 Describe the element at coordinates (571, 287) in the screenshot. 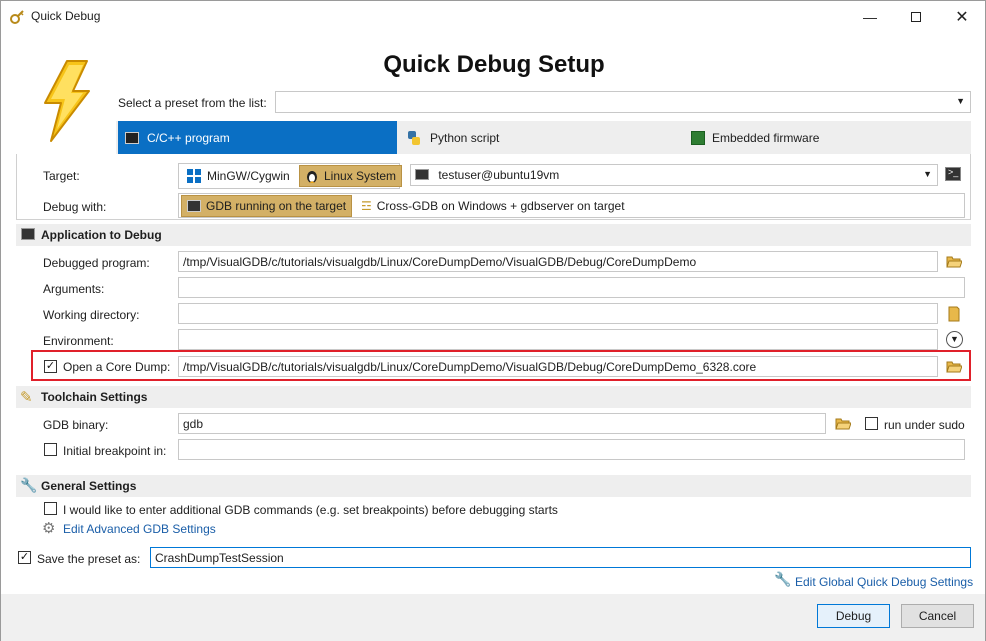

I see `arguments-input` at that location.